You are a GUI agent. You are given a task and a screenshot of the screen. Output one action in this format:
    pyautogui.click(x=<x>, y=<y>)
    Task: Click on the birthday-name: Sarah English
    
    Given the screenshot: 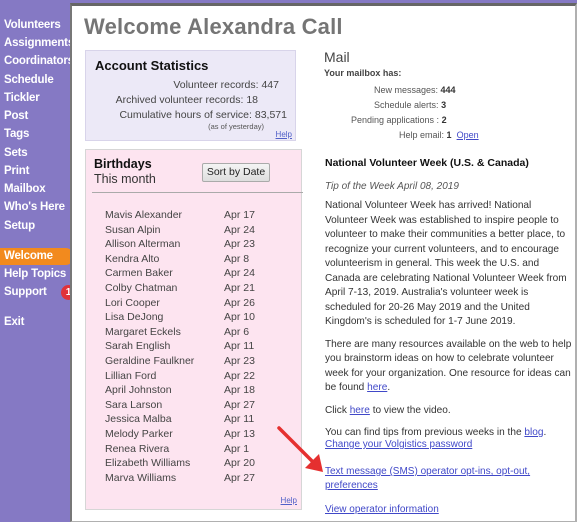 What is the action you would take?
    pyautogui.click(x=138, y=346)
    